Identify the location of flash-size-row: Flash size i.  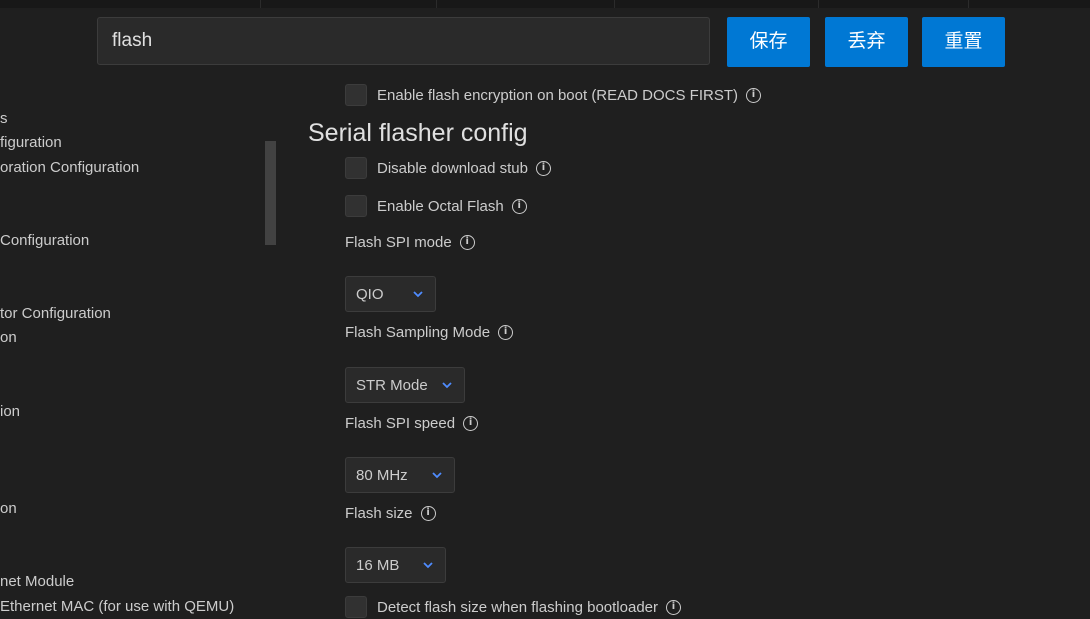
(390, 513).